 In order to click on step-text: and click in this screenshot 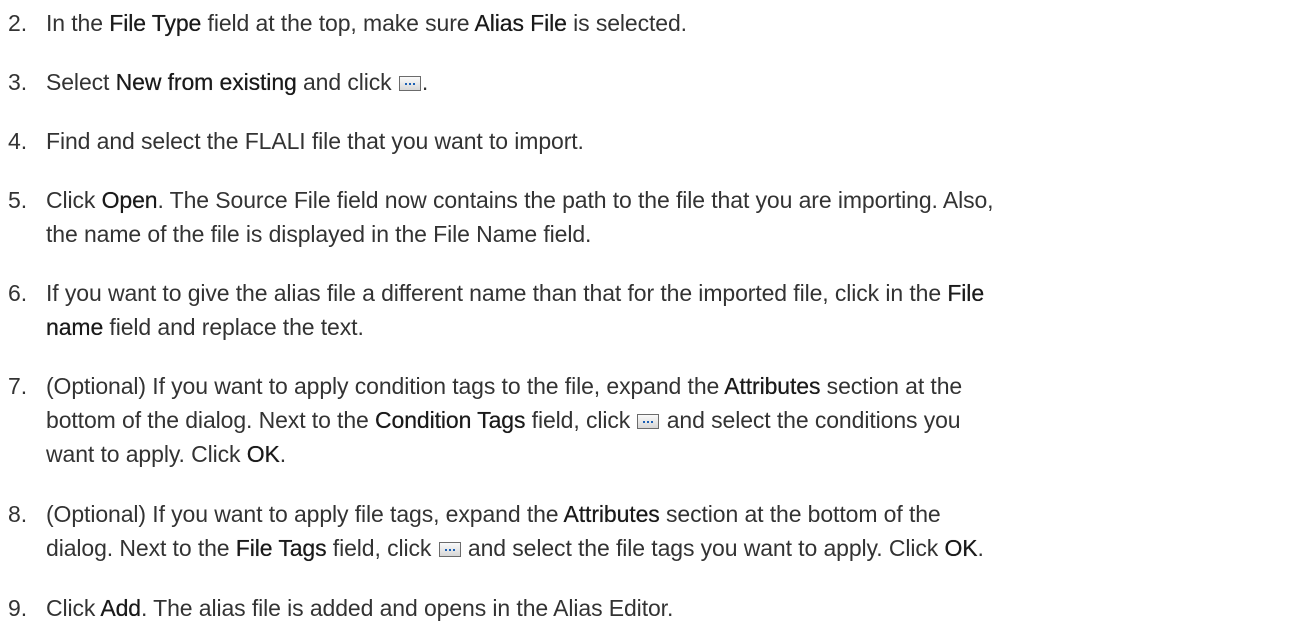, I will do `click(347, 82)`.